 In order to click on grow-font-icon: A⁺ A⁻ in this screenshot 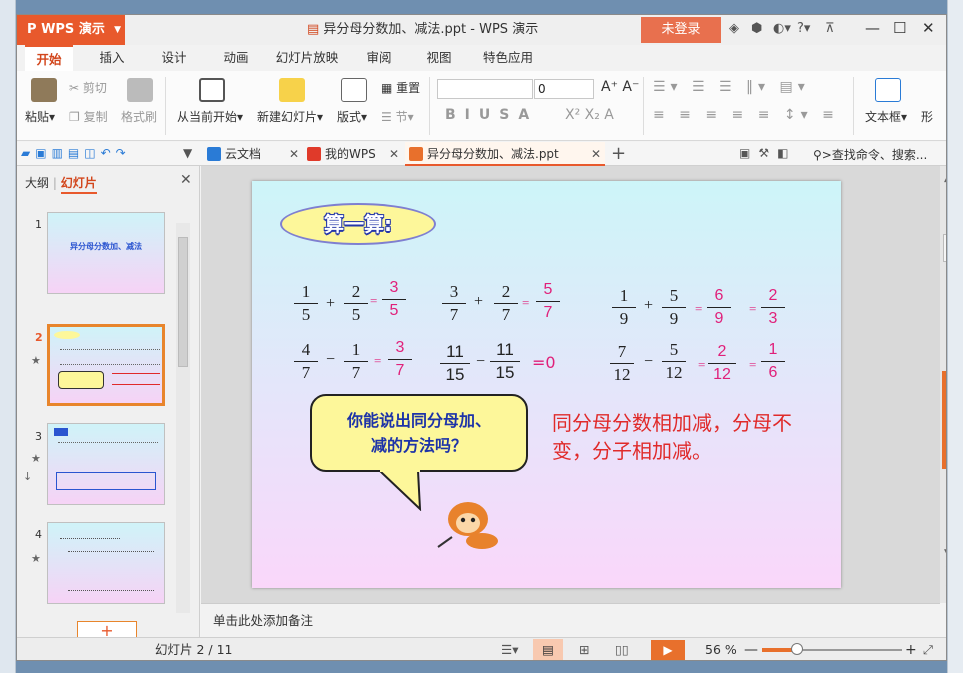, I will do `click(620, 87)`.